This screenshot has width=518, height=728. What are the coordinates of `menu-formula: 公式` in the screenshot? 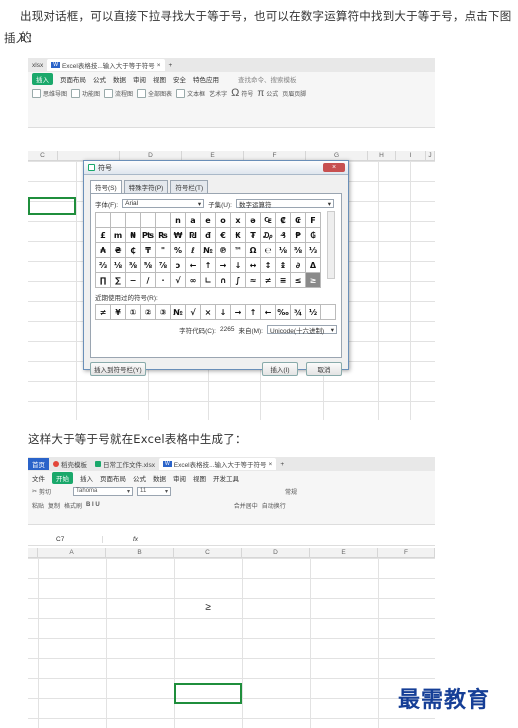 It's located at (99, 79).